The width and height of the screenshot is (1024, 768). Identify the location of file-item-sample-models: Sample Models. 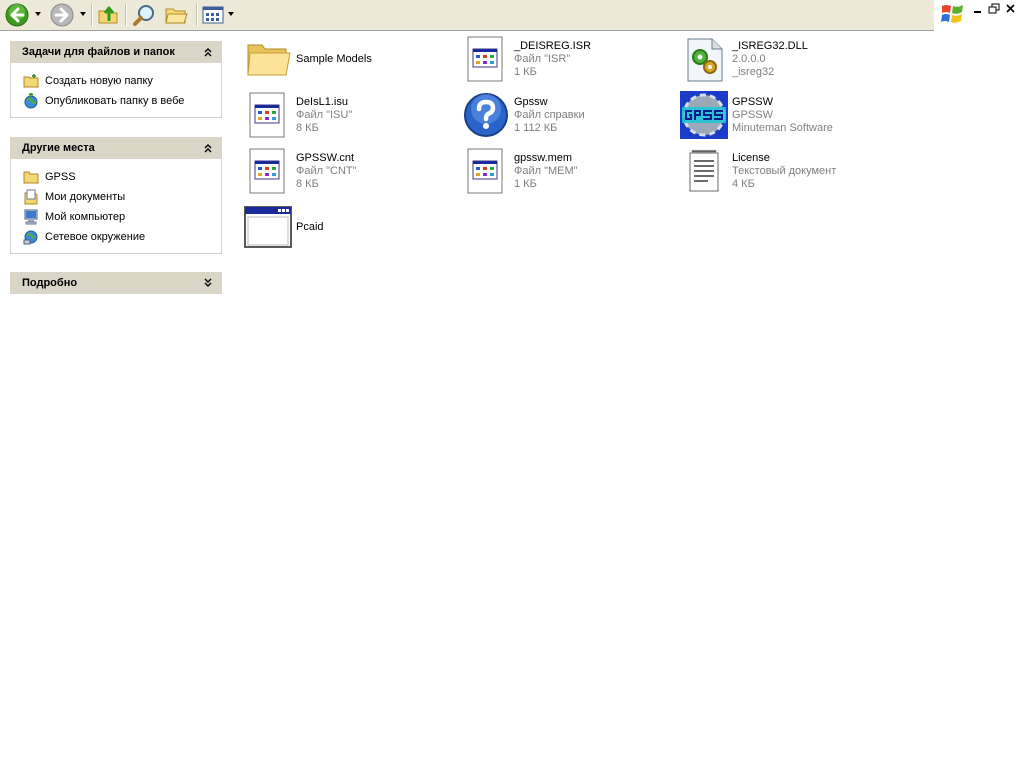
(349, 59).